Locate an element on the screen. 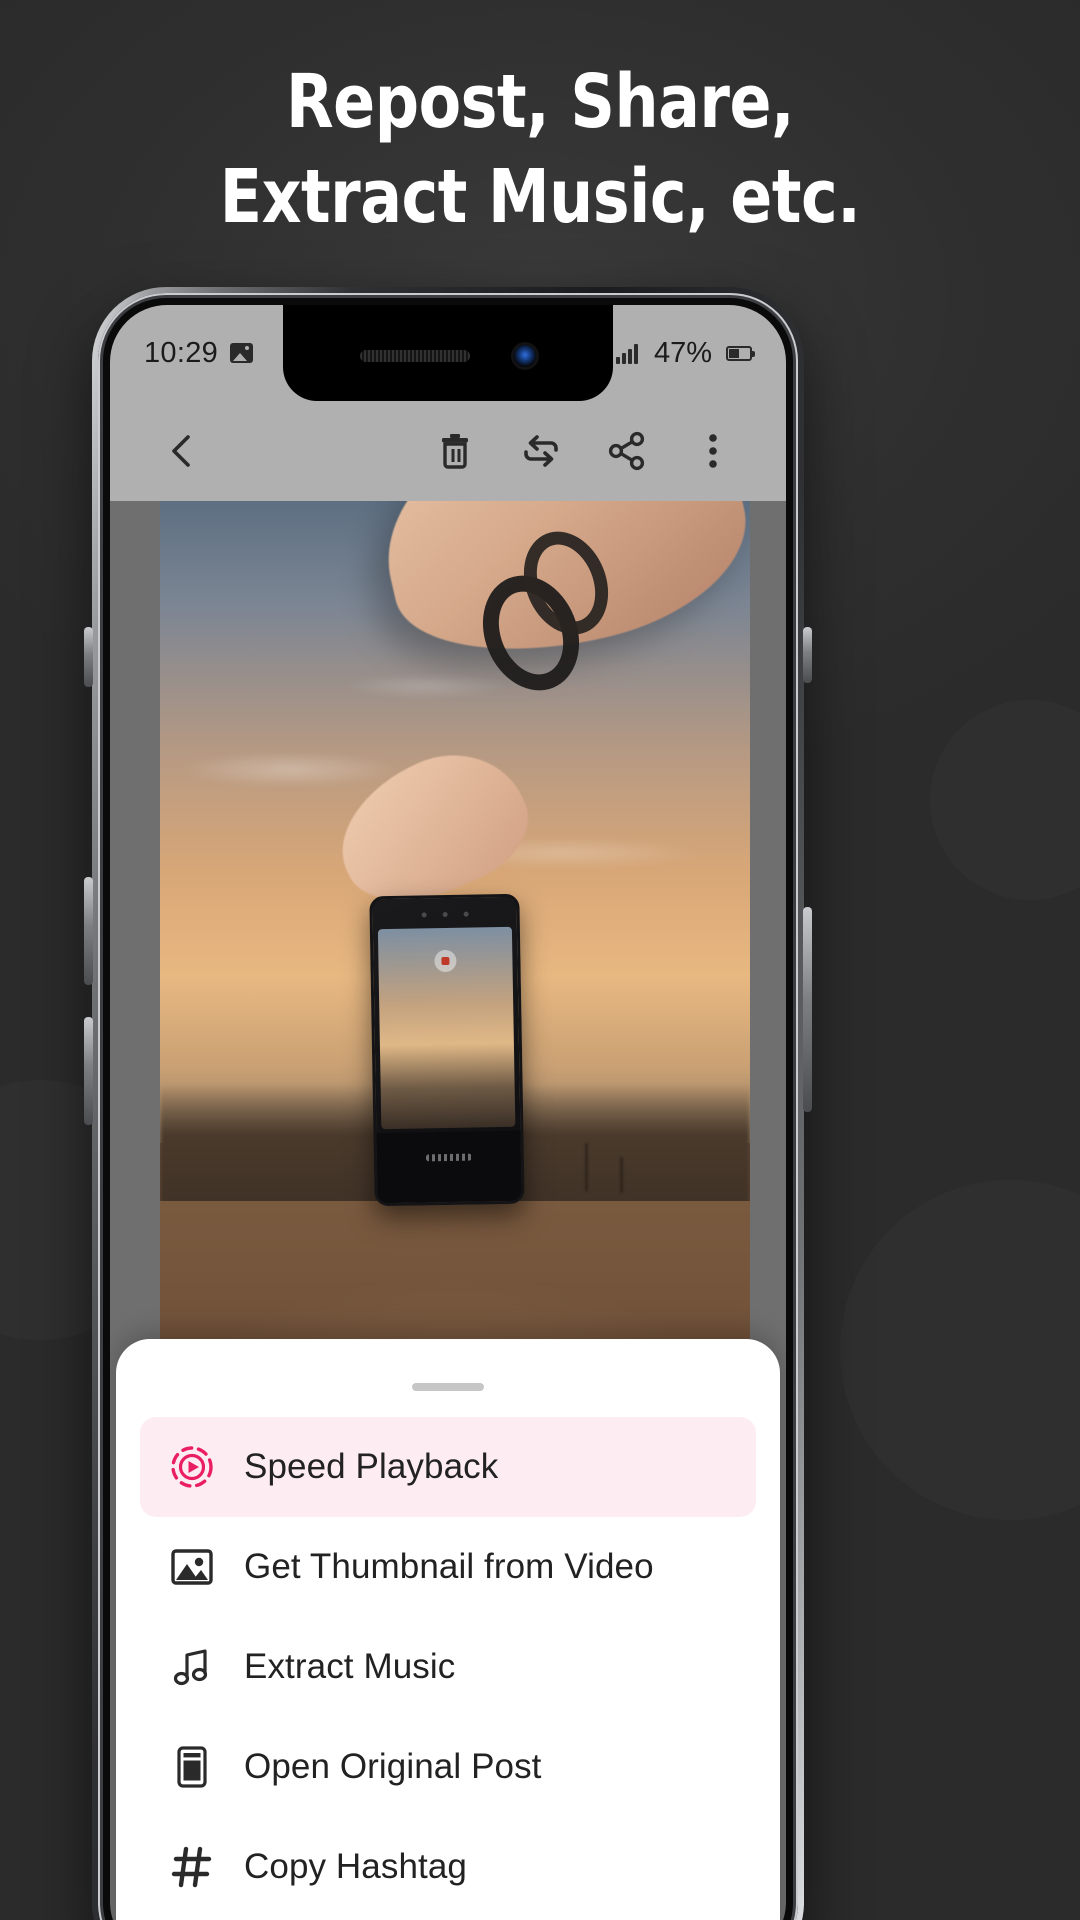 Image resolution: width=1080 pixels, height=1920 pixels. menu-item-label: Get Thumbnail from Video is located at coordinates (449, 1566).